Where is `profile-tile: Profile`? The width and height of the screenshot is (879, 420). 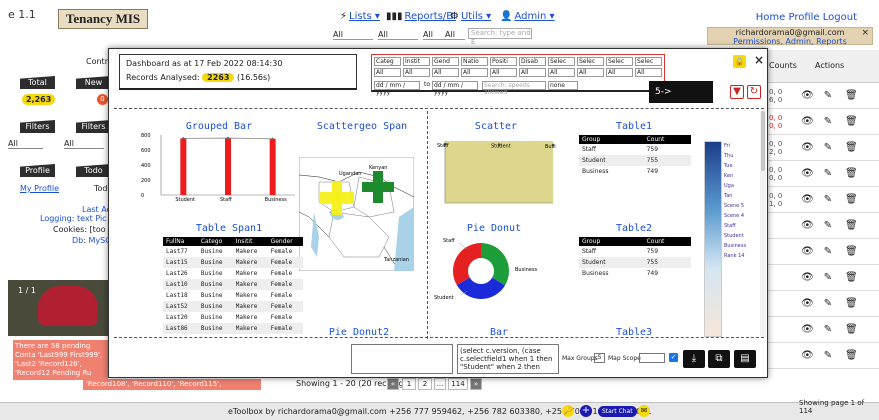 profile-tile: Profile is located at coordinates (37, 170).